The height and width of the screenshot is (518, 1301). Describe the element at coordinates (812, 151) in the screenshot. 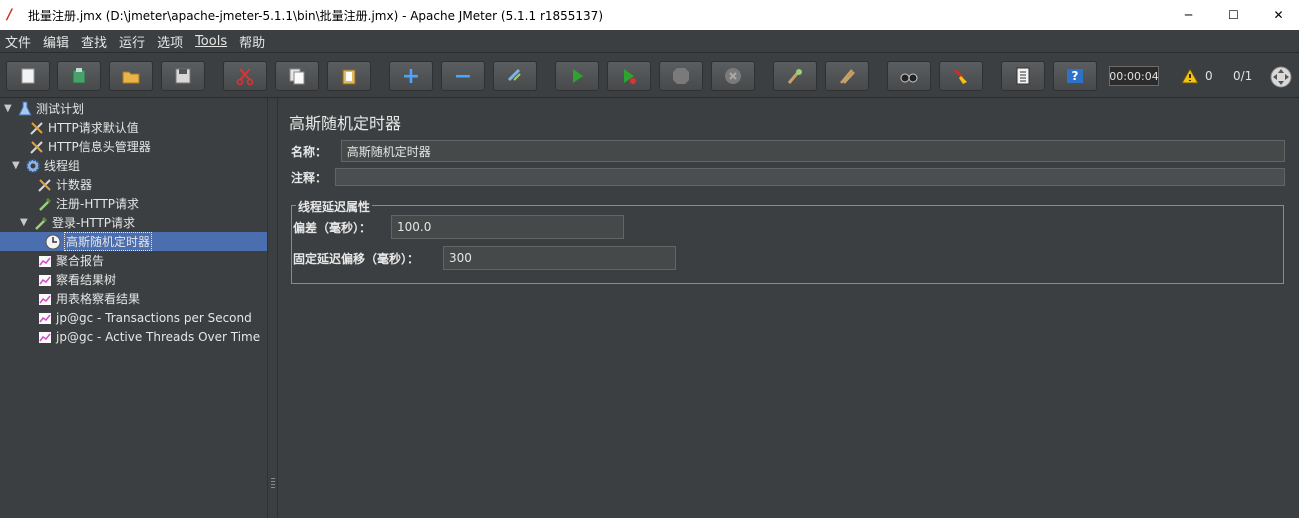

I see `name-field: 高斯随机定时器` at that location.